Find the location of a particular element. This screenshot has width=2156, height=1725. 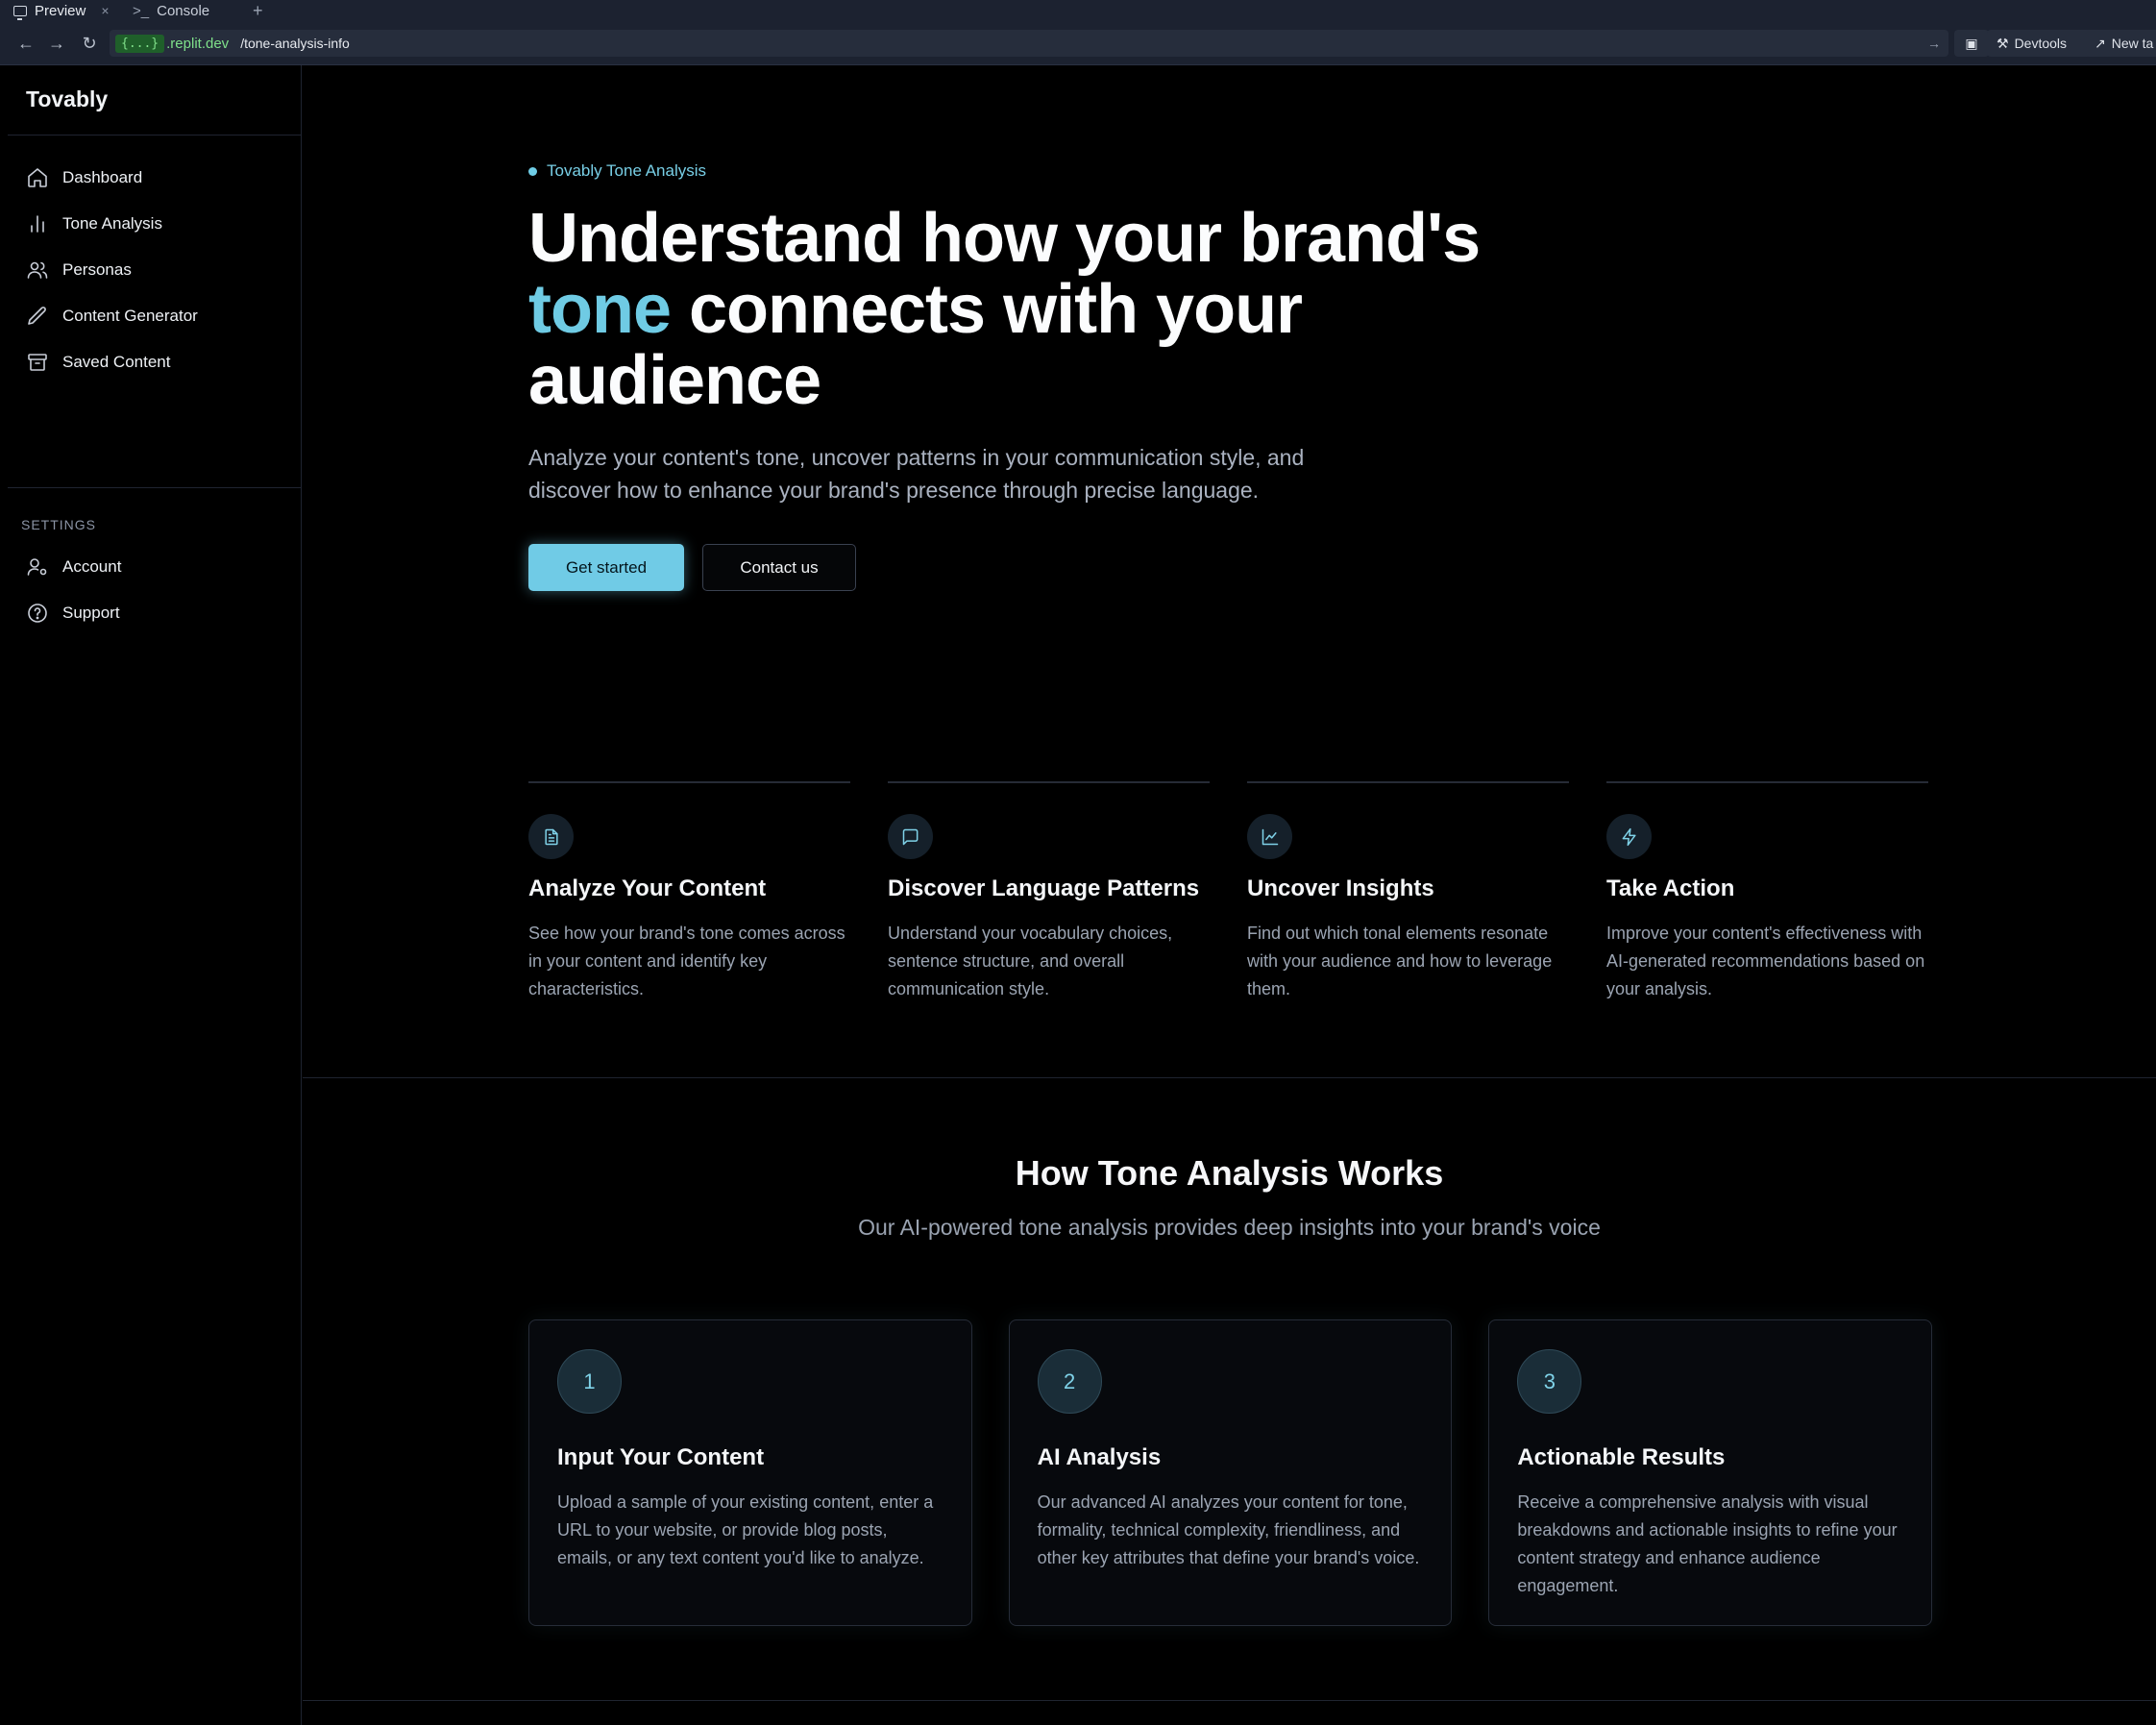

hero-actions: Get started Contact us is located at coordinates (1008, 567).